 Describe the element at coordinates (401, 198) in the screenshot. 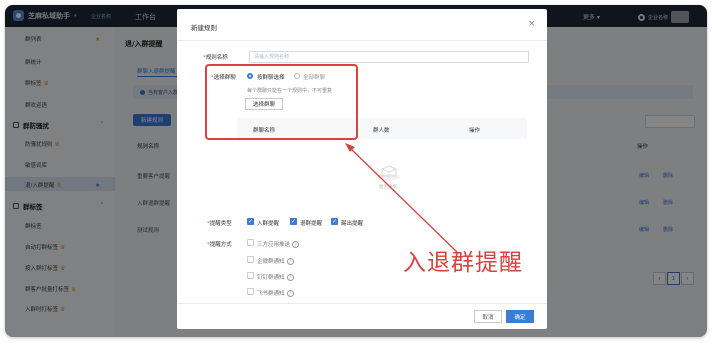

I see `annotation-arrow` at that location.